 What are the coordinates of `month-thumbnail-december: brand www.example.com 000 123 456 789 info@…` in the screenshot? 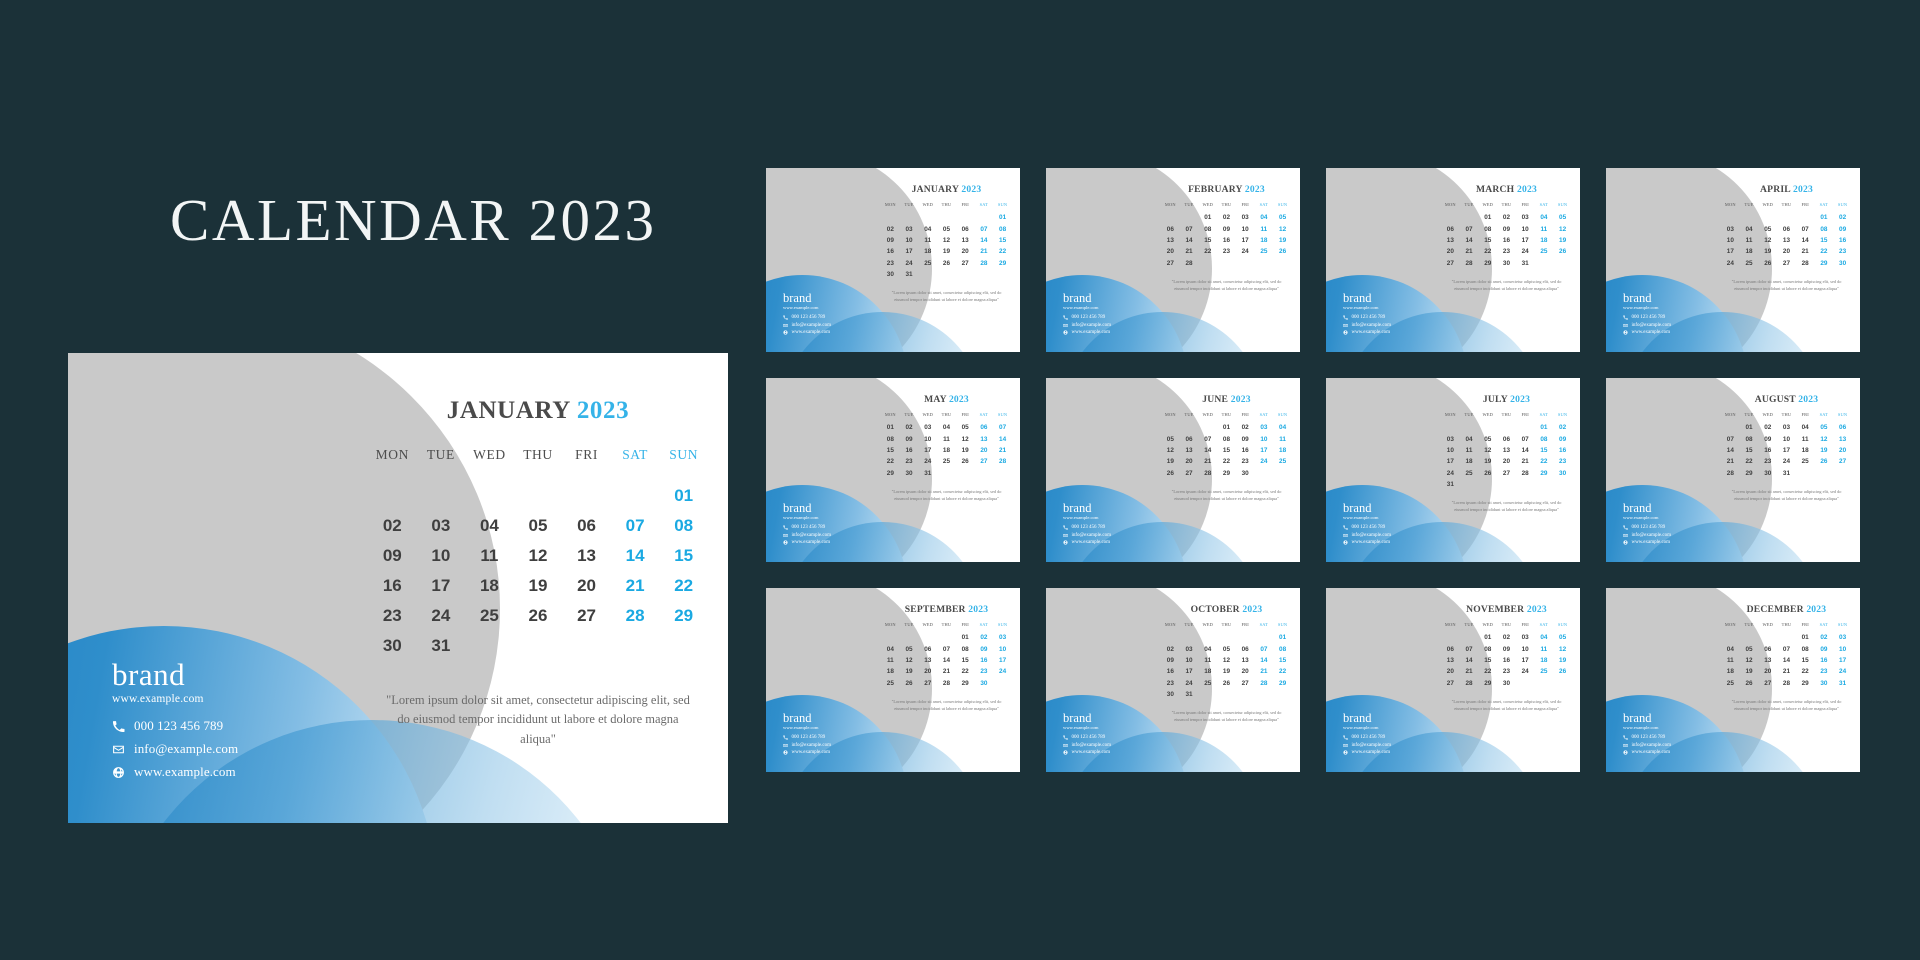 It's located at (1733, 680).